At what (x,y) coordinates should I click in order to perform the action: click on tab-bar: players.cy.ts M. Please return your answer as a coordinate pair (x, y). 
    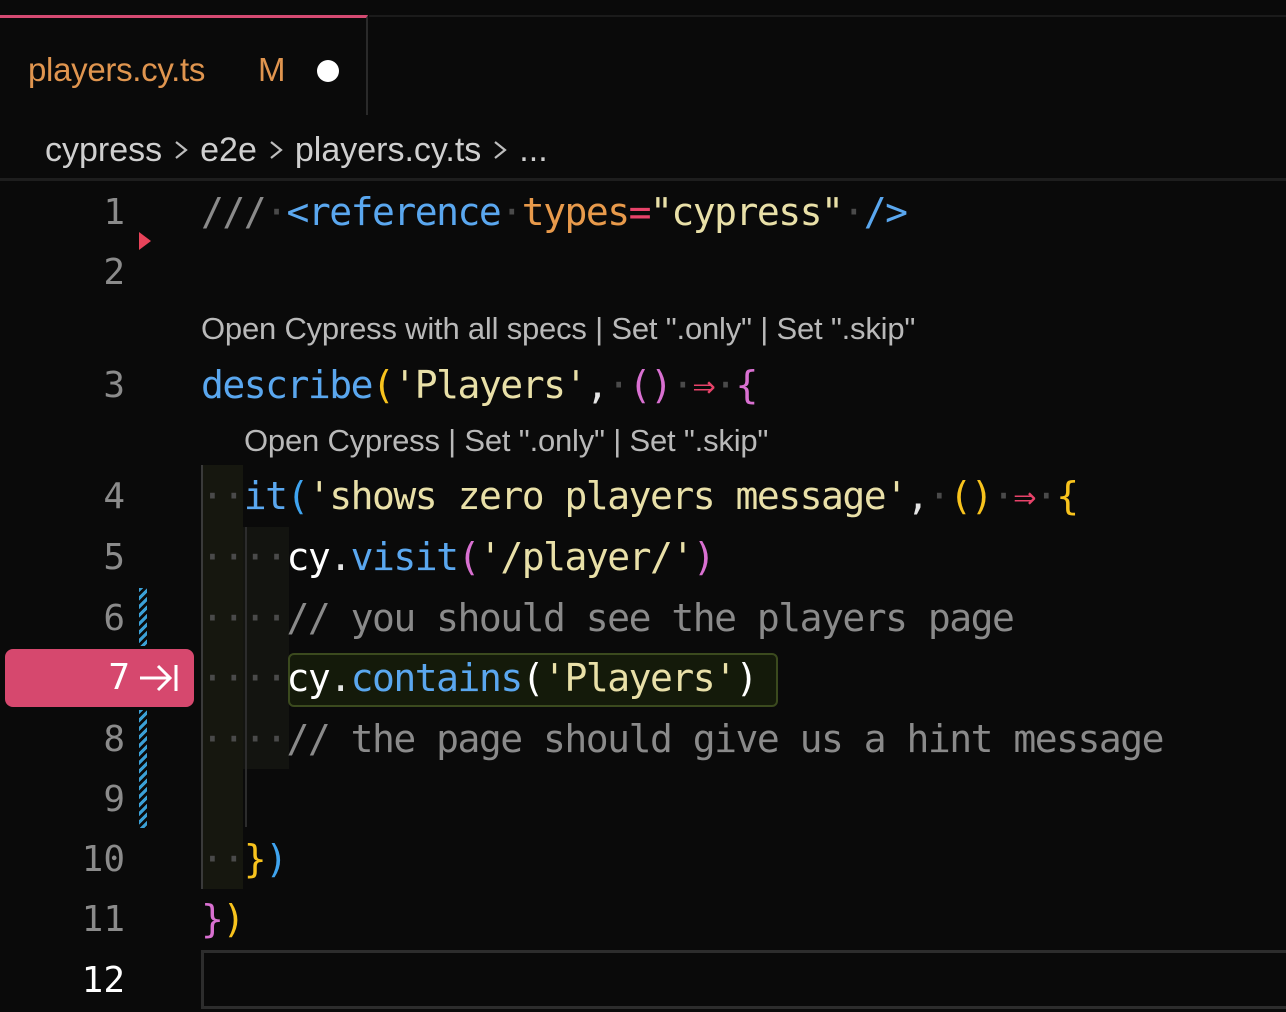
    Looking at the image, I should click on (643, 57).